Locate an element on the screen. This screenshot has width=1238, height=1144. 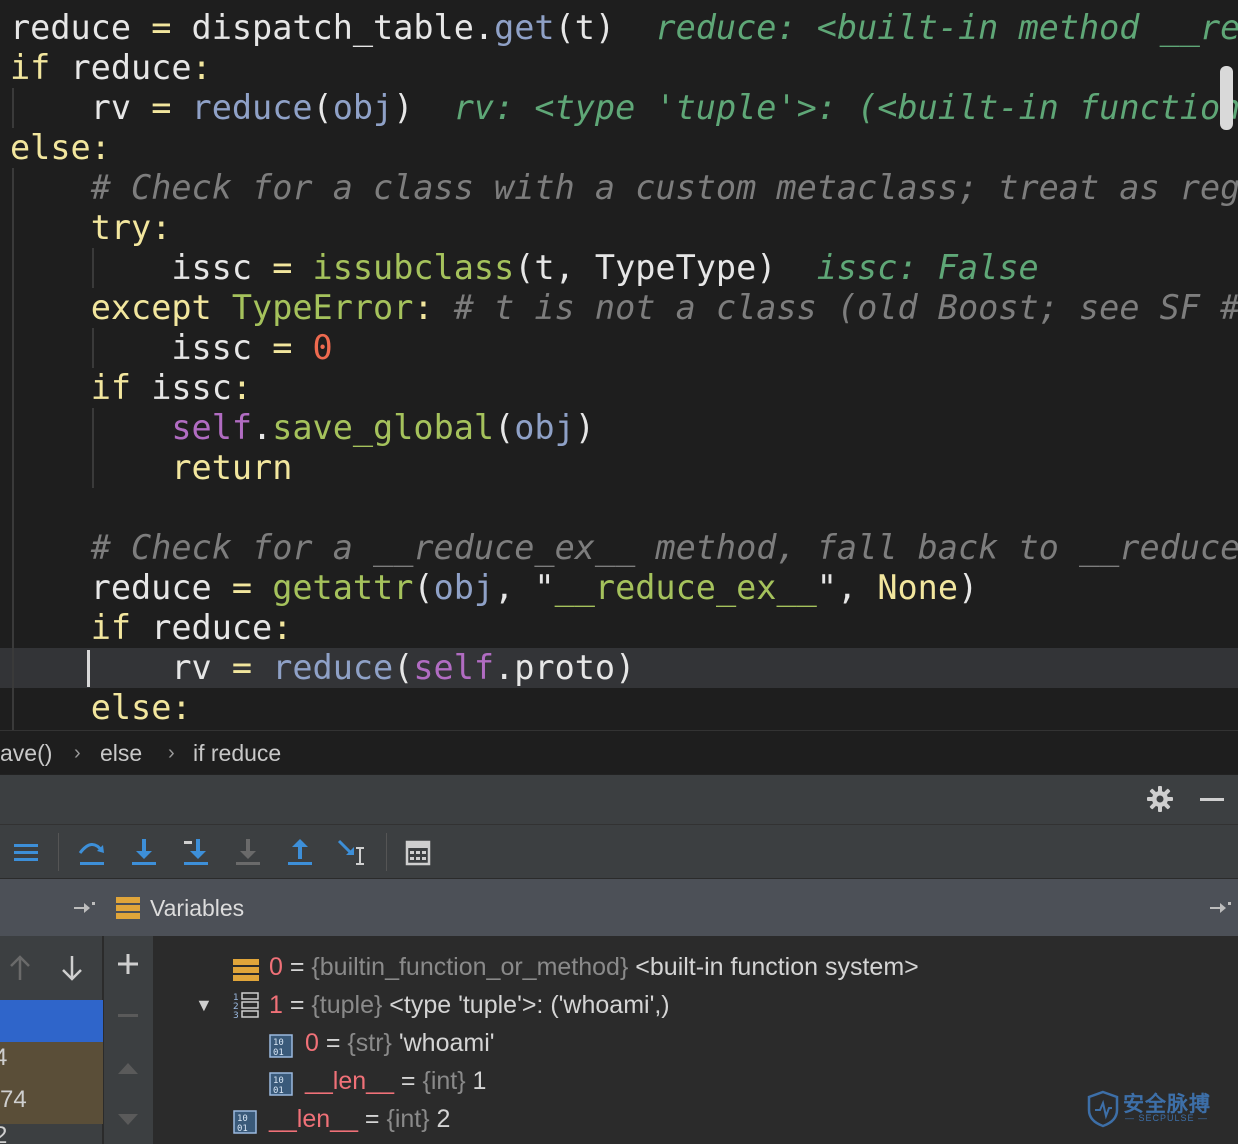
move-up-icon is located at coordinates (128, 1068).